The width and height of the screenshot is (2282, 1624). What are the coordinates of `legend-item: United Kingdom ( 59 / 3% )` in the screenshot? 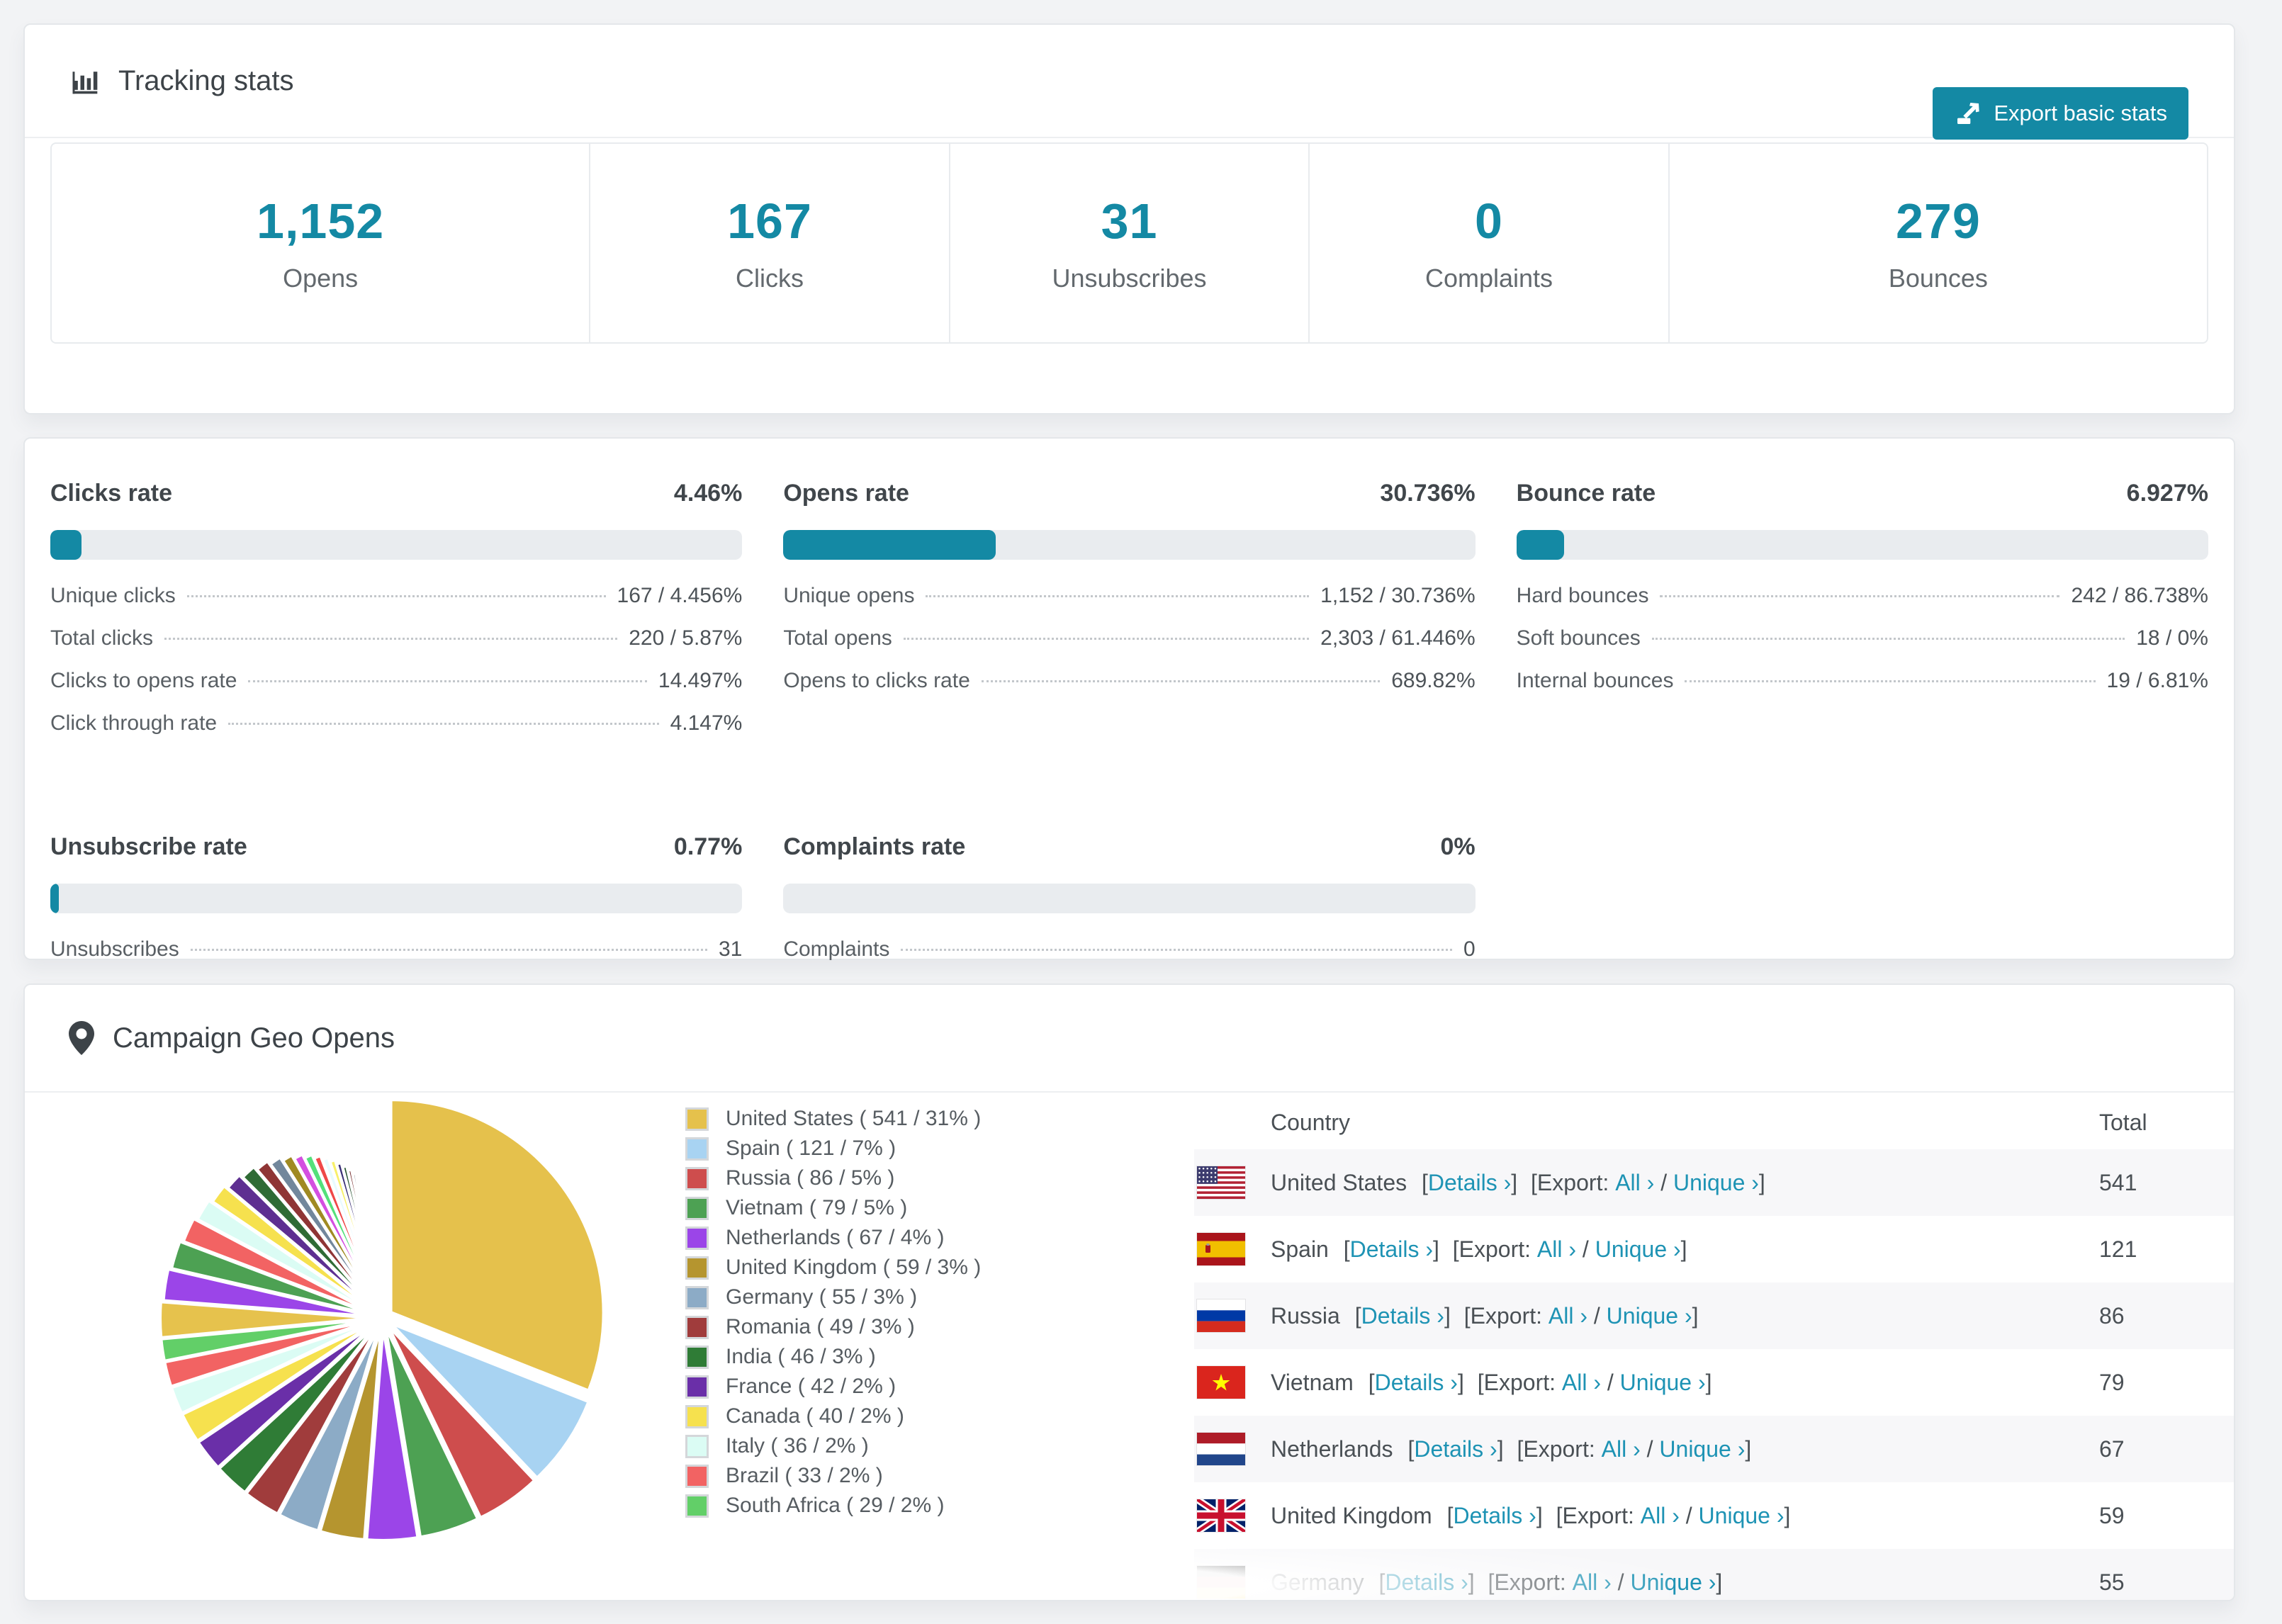 It's located at (833, 1267).